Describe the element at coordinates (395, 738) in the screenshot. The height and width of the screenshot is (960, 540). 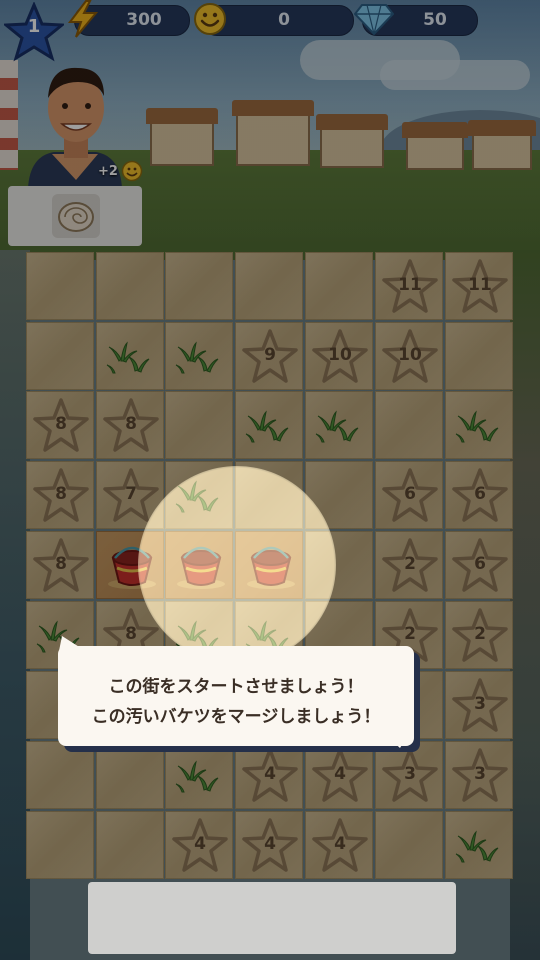
I see `bubble-tail-bottom` at that location.